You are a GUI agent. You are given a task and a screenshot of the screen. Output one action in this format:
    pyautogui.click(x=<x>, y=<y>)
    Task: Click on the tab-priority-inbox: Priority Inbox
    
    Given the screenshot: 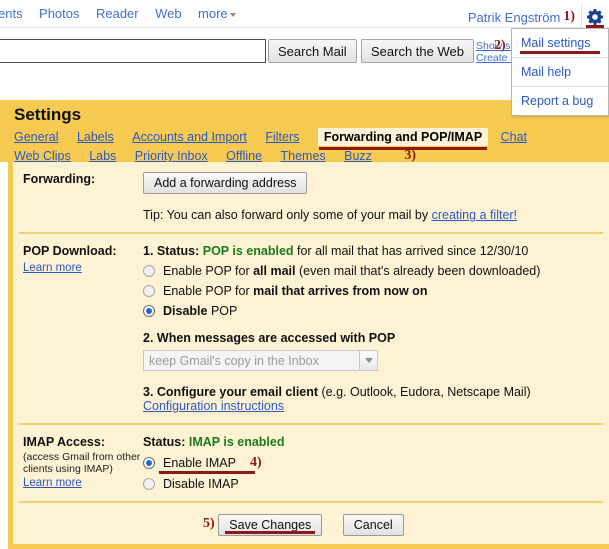 What is the action you would take?
    pyautogui.click(x=171, y=156)
    